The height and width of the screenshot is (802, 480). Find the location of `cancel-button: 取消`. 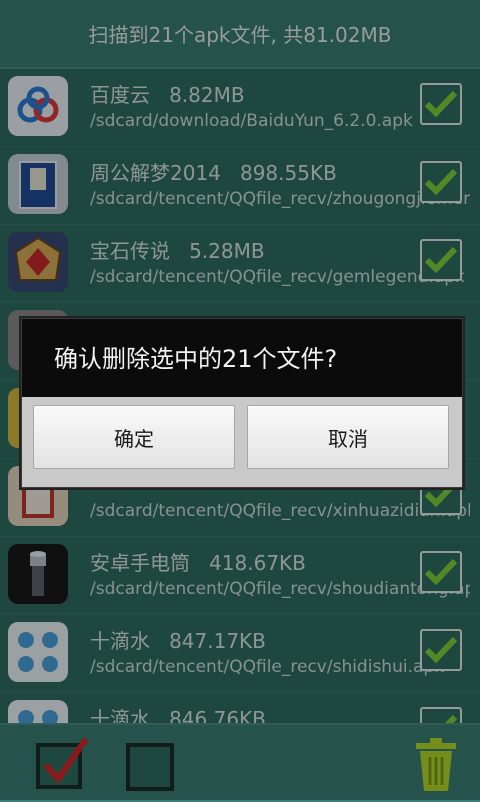

cancel-button: 取消 is located at coordinates (348, 437).